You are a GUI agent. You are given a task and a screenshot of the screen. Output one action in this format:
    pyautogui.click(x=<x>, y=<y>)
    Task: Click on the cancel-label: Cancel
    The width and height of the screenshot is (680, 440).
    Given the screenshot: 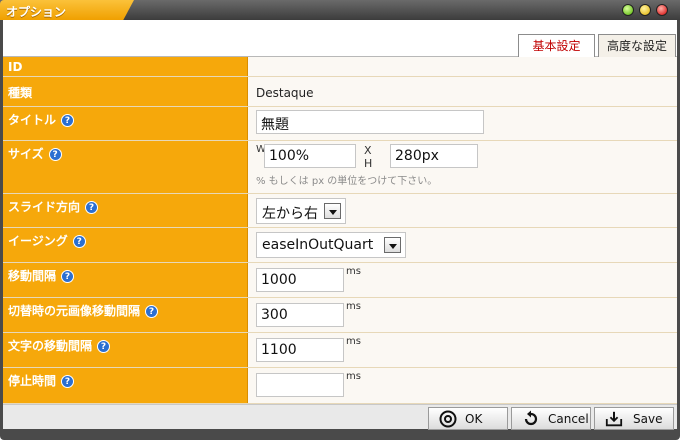 What is the action you would take?
    pyautogui.click(x=568, y=419)
    